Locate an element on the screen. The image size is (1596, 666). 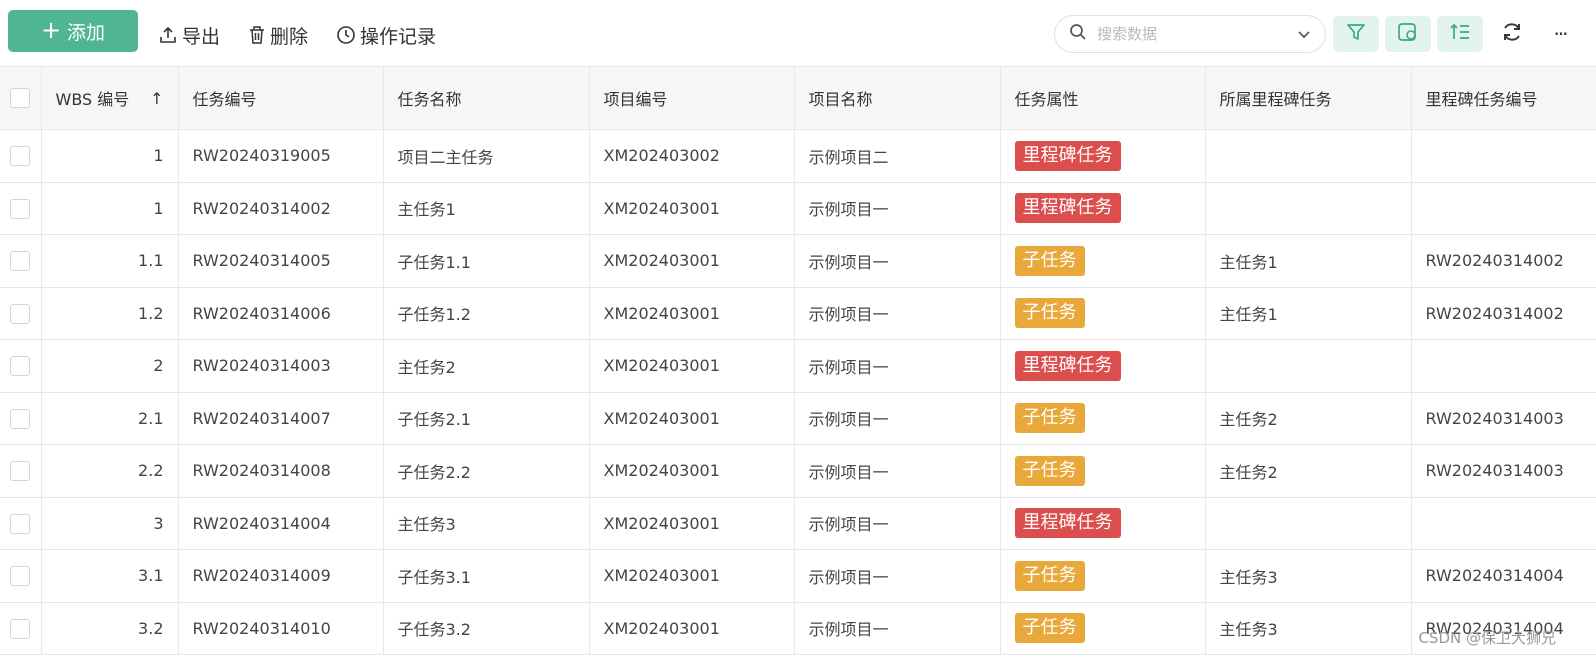
col-header-milestone-no: 里程碑任务编号 is located at coordinates (1503, 98).